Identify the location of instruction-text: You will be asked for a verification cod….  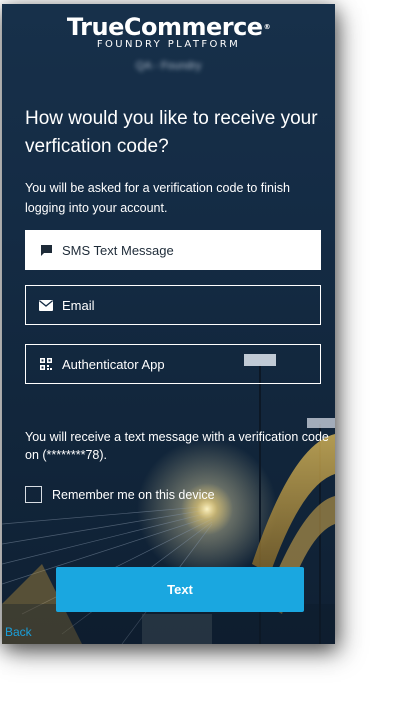
(157, 198).